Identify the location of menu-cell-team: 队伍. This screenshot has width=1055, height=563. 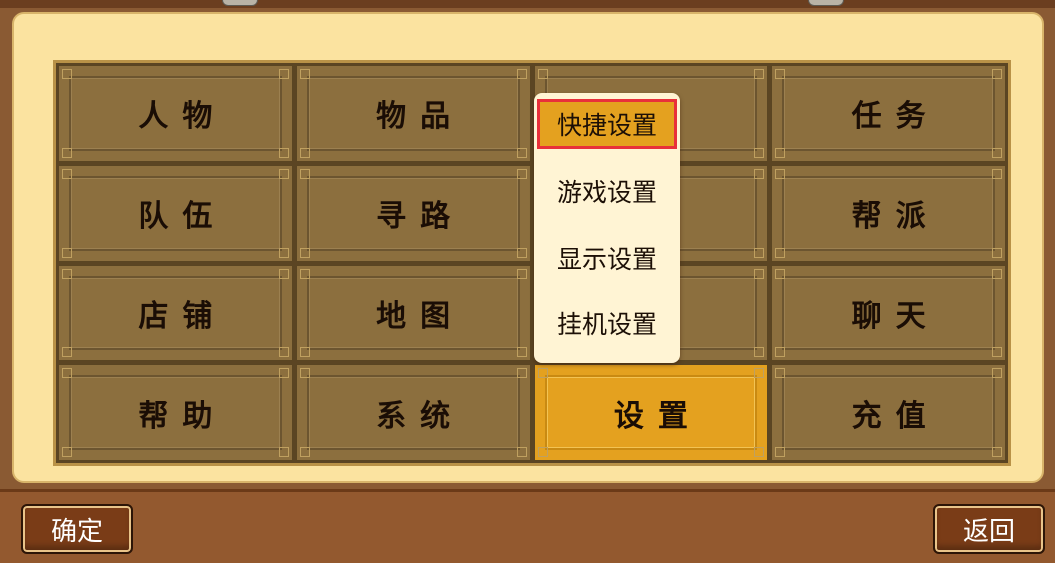
(175, 213).